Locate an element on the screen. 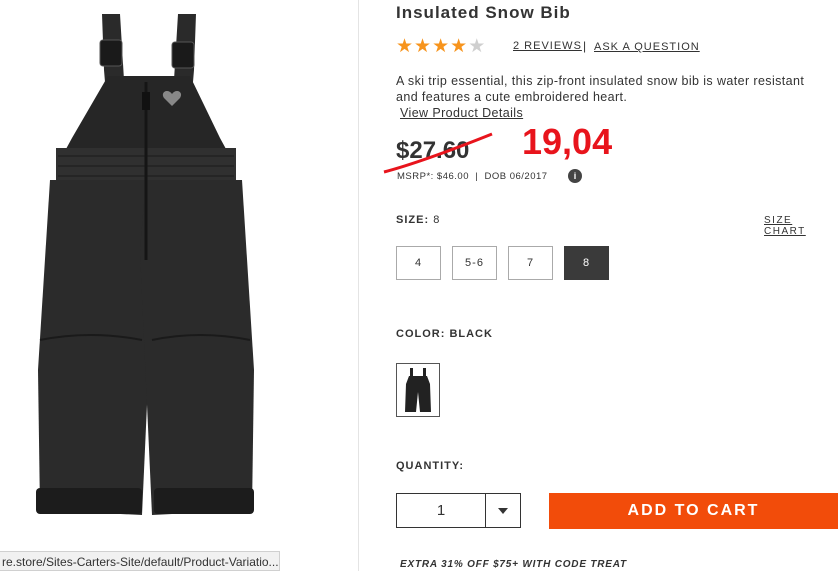 The height and width of the screenshot is (571, 838). info-icon: i is located at coordinates (575, 176).